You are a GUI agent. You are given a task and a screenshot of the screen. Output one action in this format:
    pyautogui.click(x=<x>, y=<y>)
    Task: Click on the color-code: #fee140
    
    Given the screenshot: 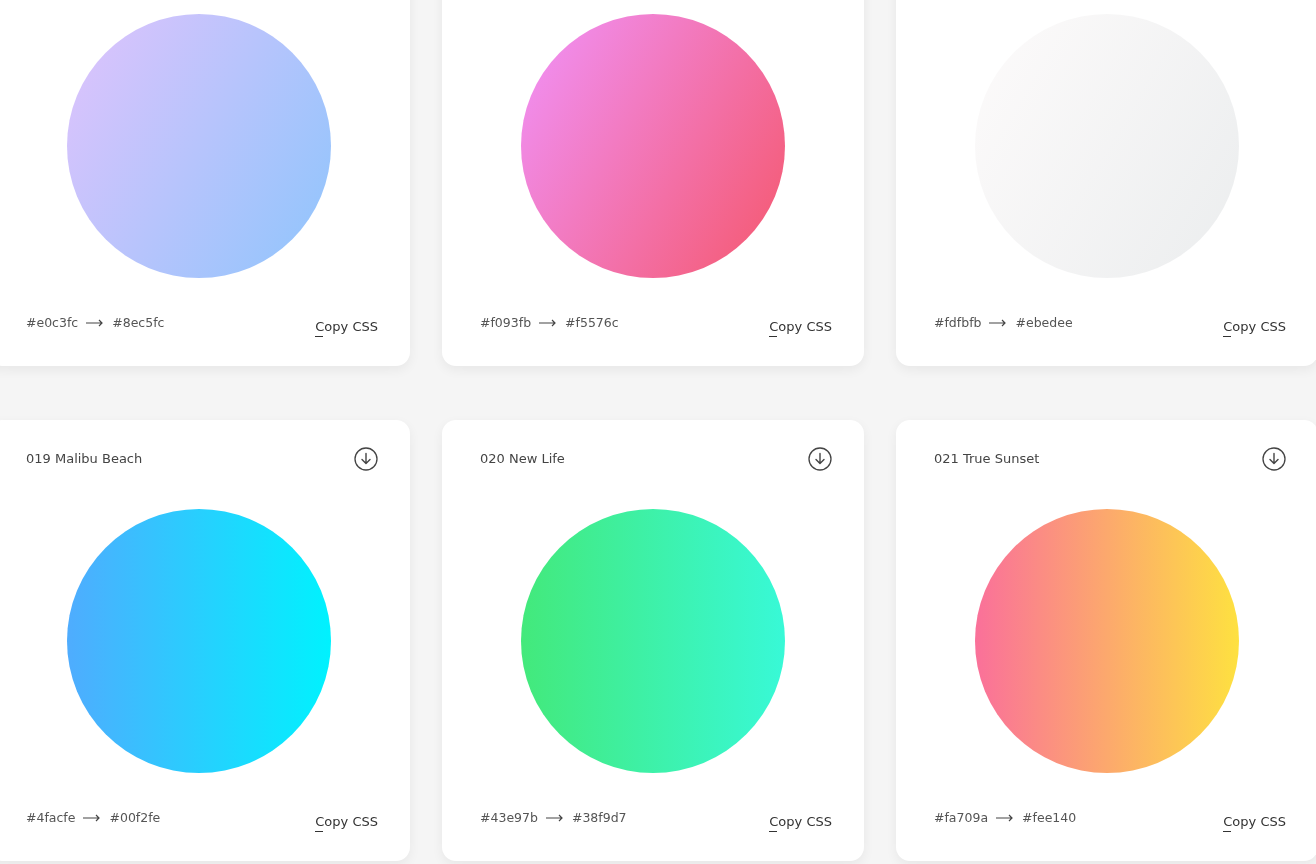 What is the action you would take?
    pyautogui.click(x=1049, y=818)
    